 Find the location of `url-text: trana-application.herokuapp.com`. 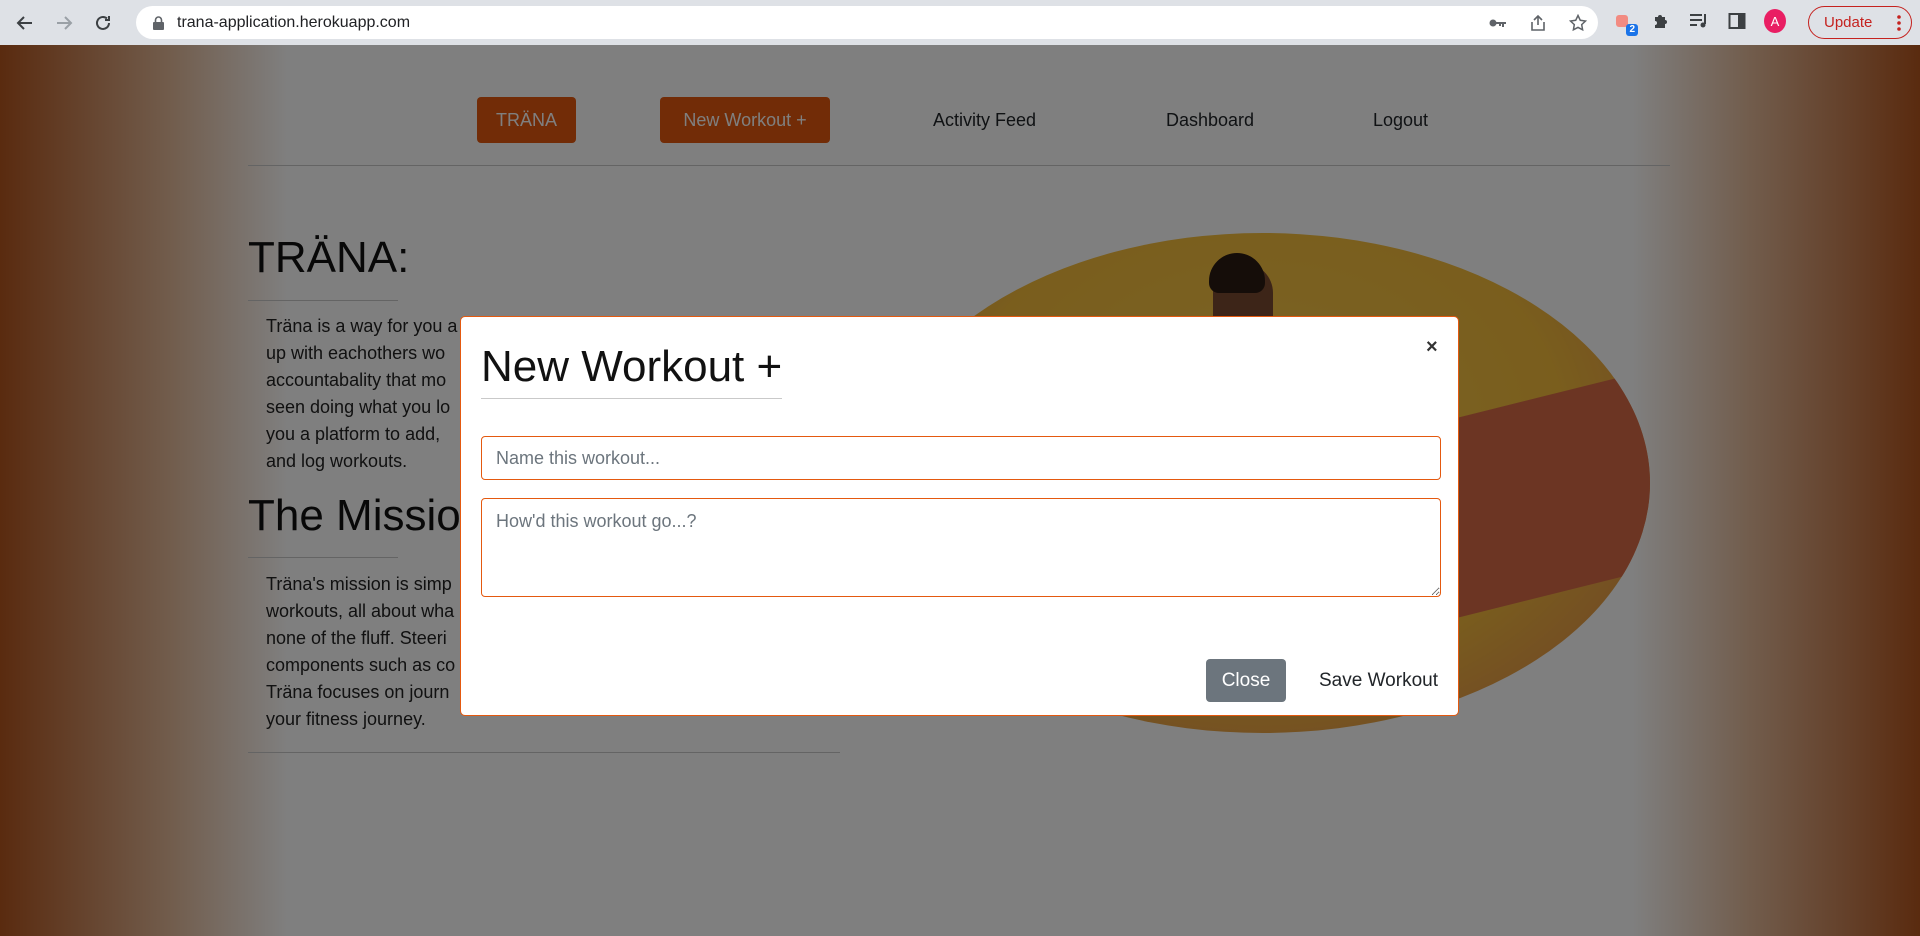

url-text: trana-application.herokuapp.com is located at coordinates (294, 22).